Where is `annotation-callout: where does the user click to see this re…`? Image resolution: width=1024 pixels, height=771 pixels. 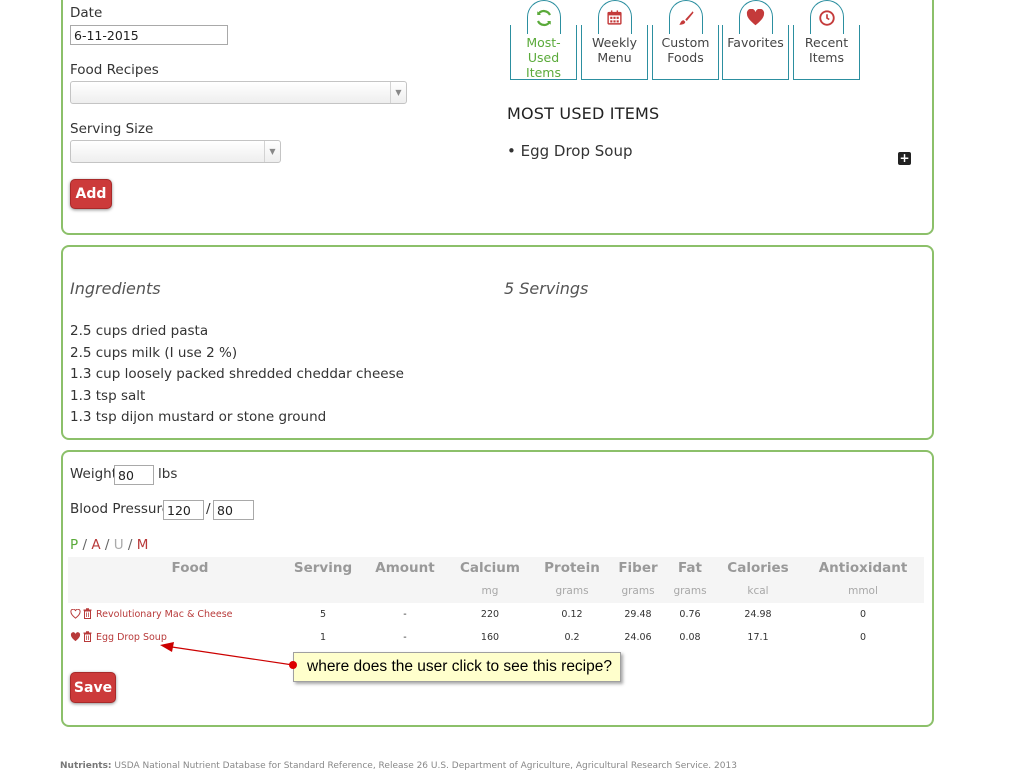
annotation-callout: where does the user click to see this re… is located at coordinates (457, 667).